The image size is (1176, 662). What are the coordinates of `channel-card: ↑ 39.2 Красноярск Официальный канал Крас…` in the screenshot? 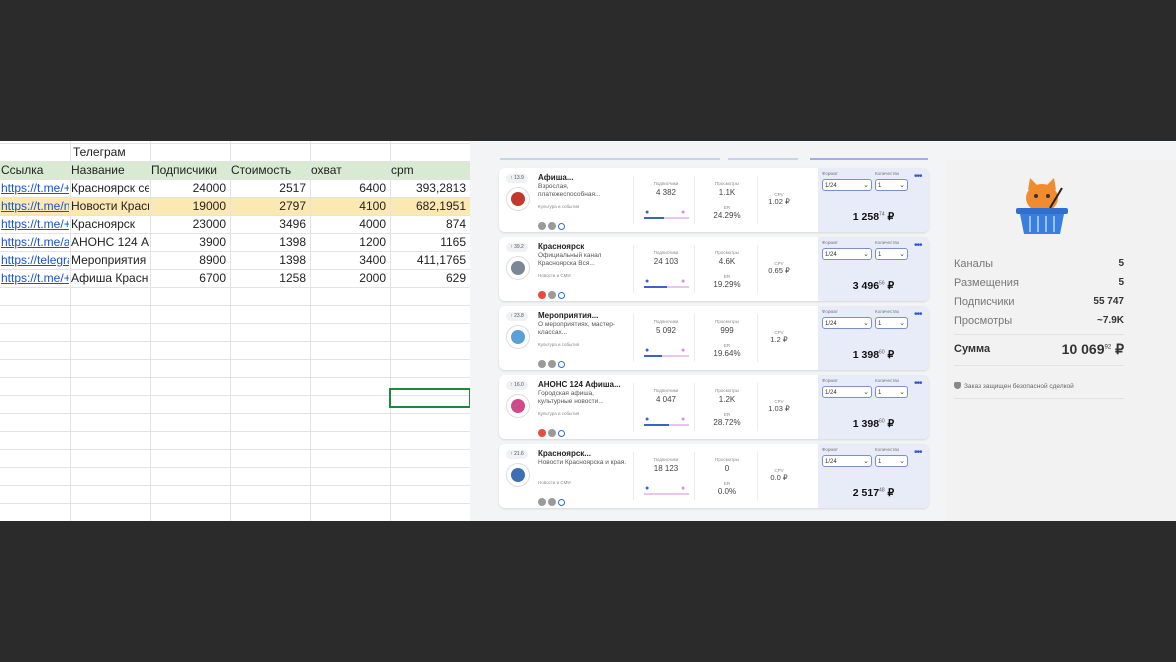 It's located at (714, 269).